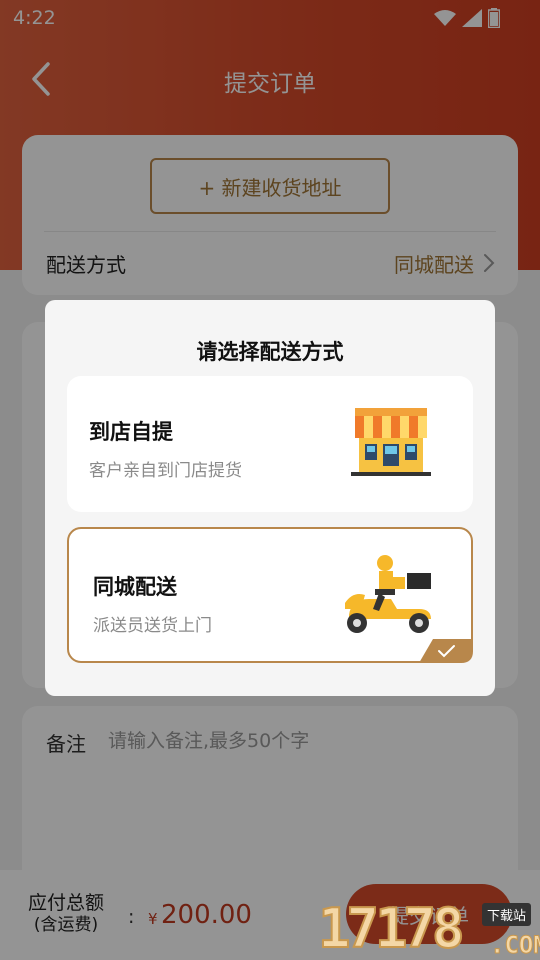 The height and width of the screenshot is (960, 540). I want to click on option-city-delivery: 同城配送 派送员送货上门, so click(270, 595).